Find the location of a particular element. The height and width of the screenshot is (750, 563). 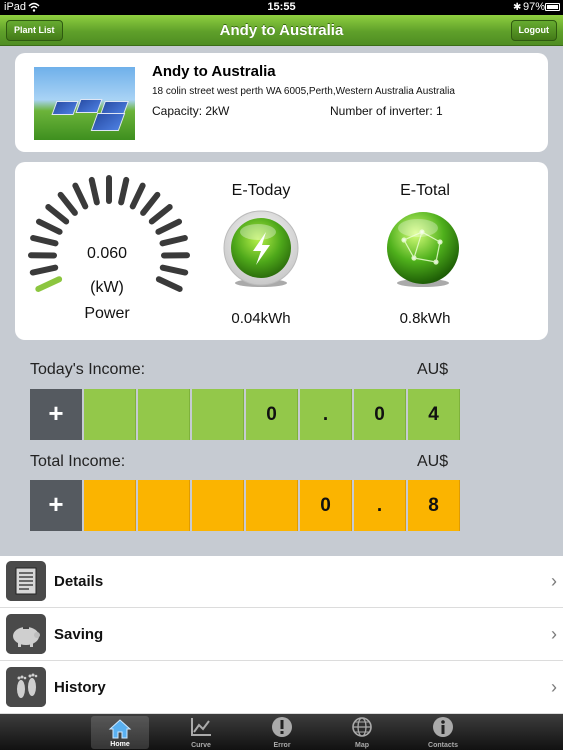

today-income-currency: AU$ is located at coordinates (433, 369).